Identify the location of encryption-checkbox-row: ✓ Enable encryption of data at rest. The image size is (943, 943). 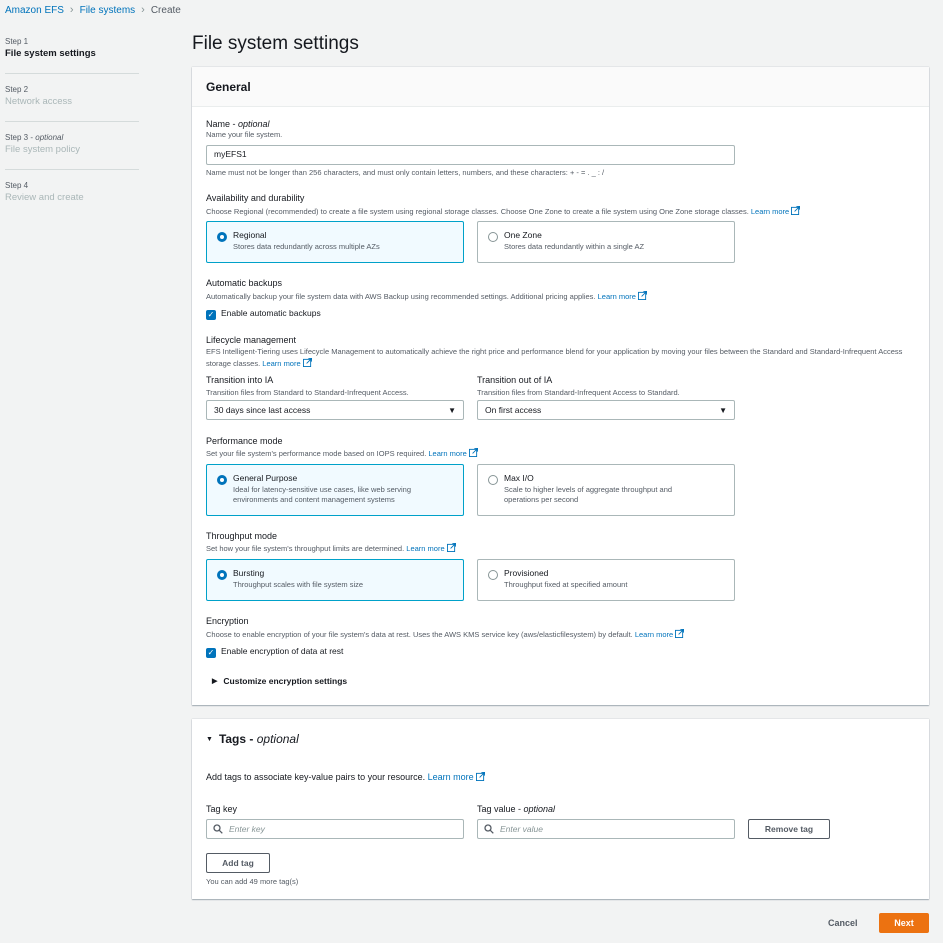
(274, 652).